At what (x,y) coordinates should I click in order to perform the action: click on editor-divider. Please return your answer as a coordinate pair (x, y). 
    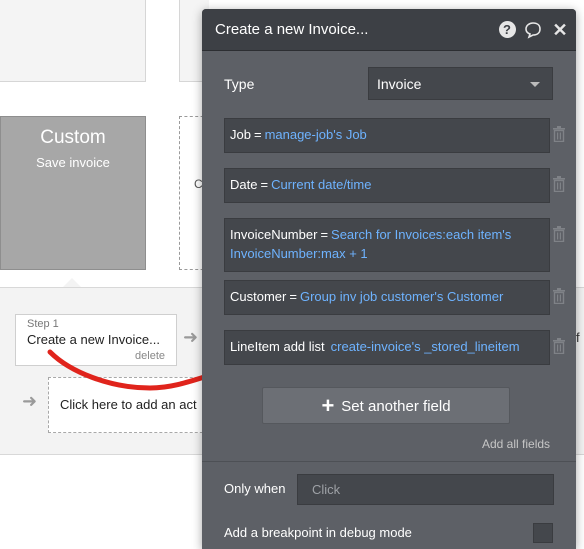
    Looking at the image, I should click on (389, 461).